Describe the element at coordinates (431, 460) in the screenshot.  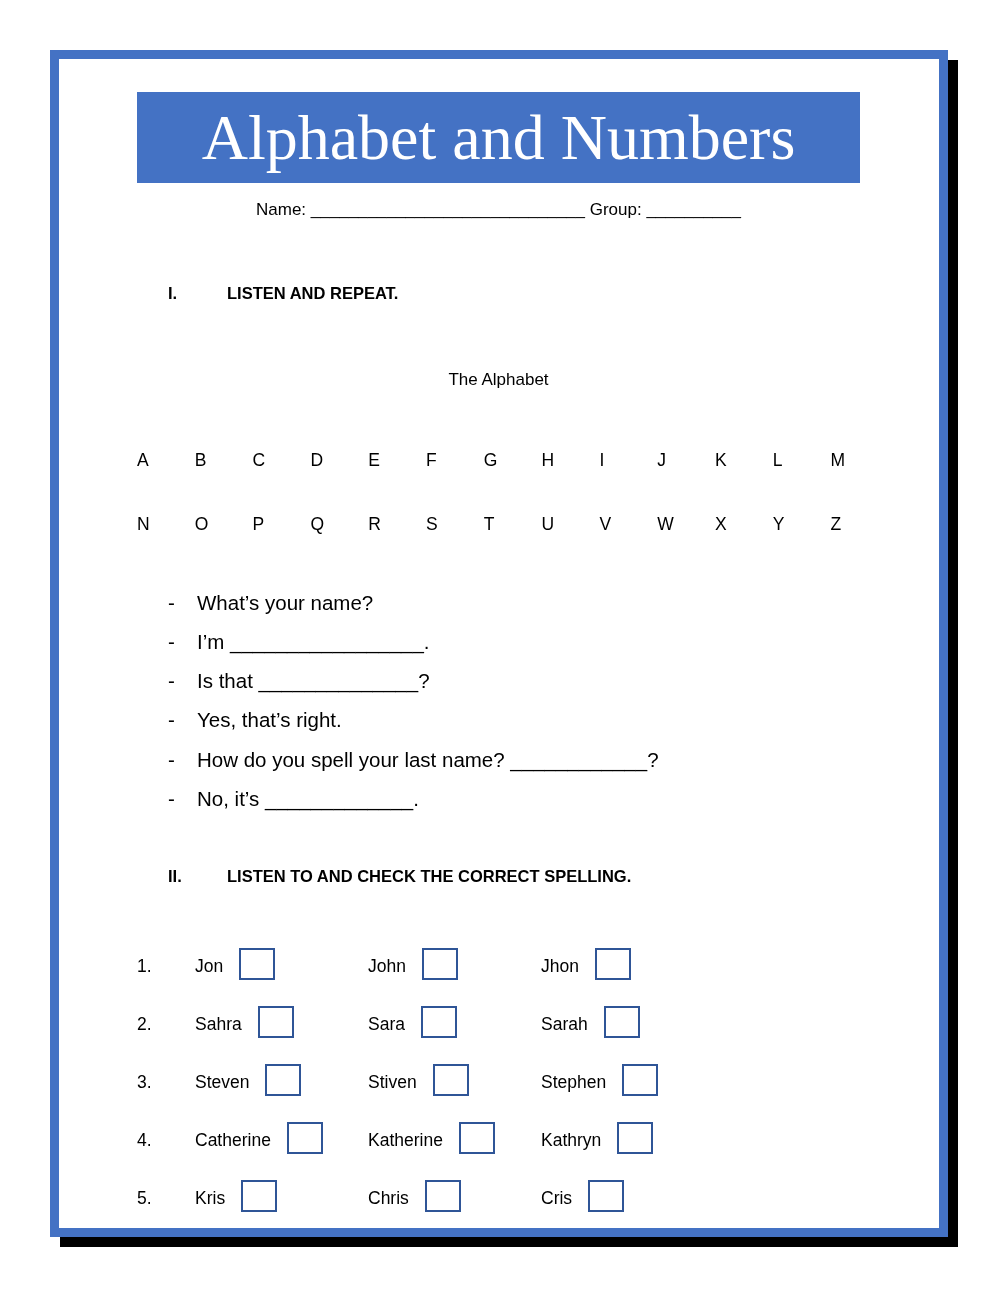
I see `alphabet-letter: F` at that location.